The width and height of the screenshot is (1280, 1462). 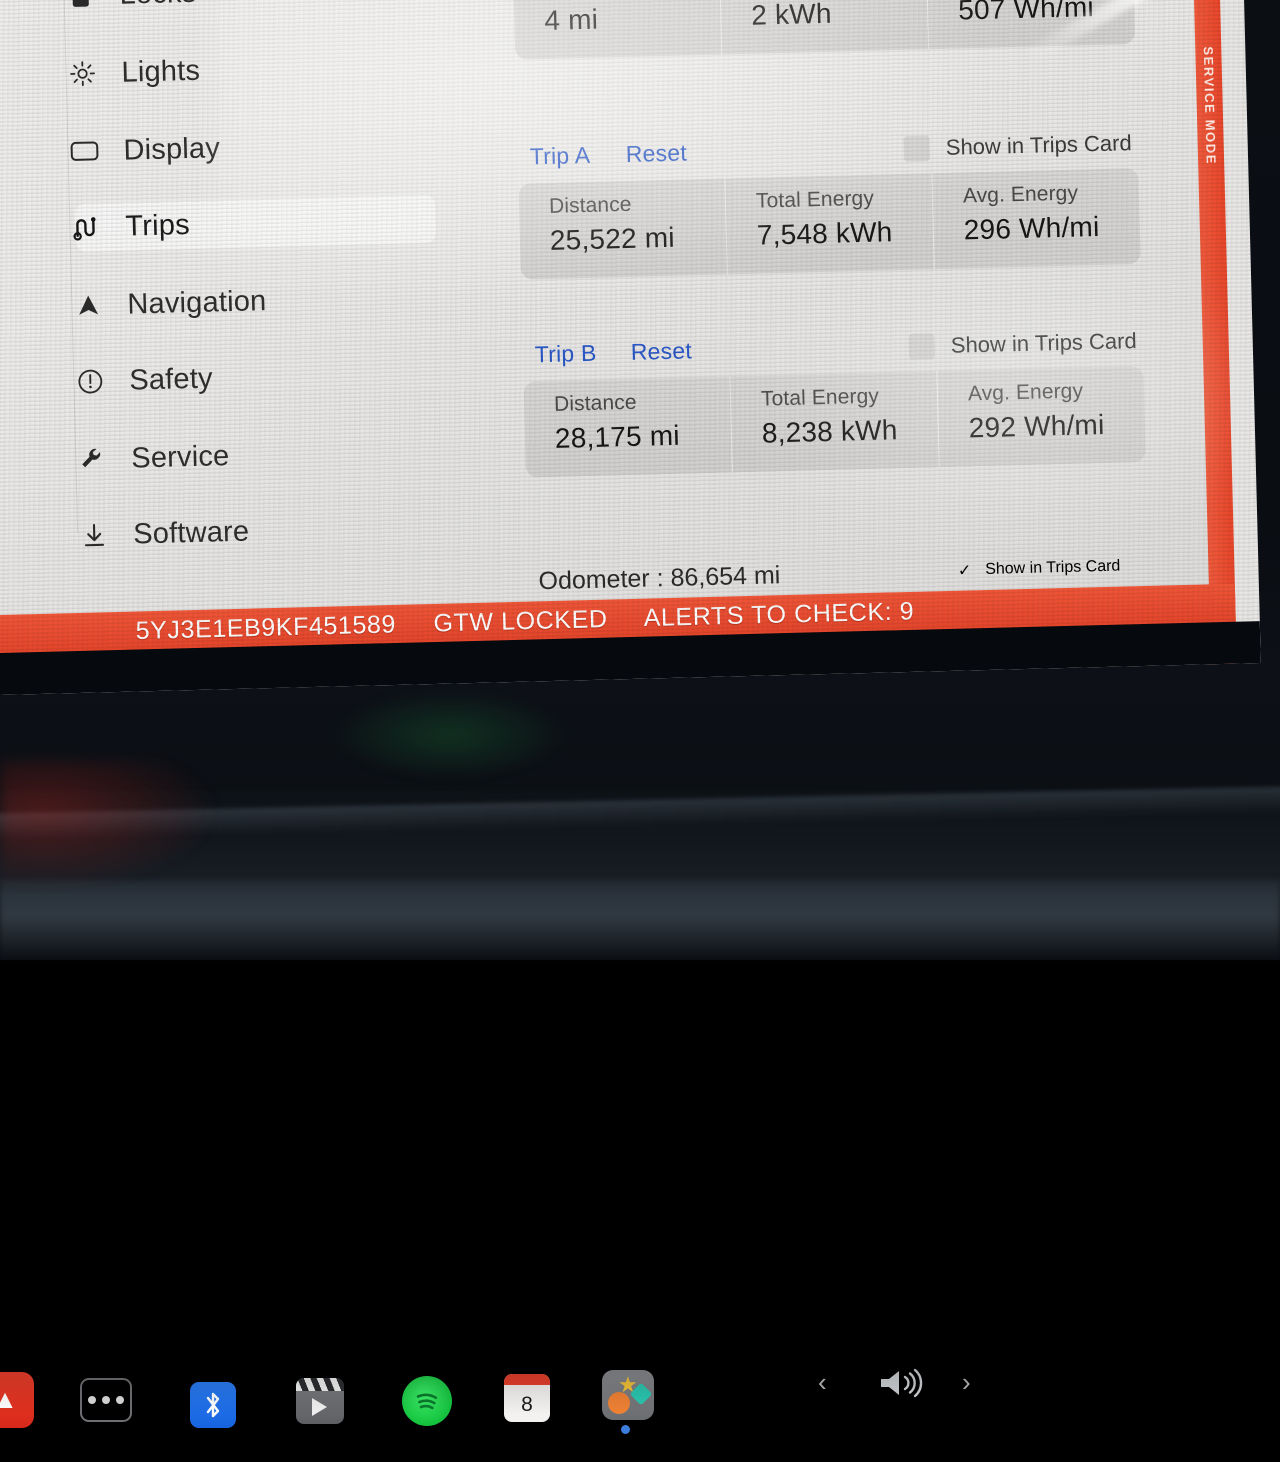 What do you see at coordinates (640, 920) in the screenshot?
I see `dash-reflection` at bounding box center [640, 920].